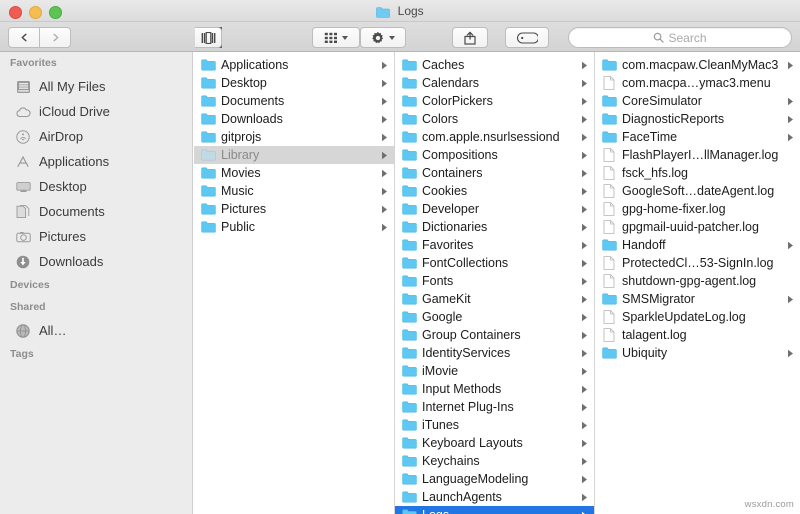 Image resolution: width=800 pixels, height=514 pixels. I want to click on file-row-label: Keyboard Layouts, so click(472, 443).